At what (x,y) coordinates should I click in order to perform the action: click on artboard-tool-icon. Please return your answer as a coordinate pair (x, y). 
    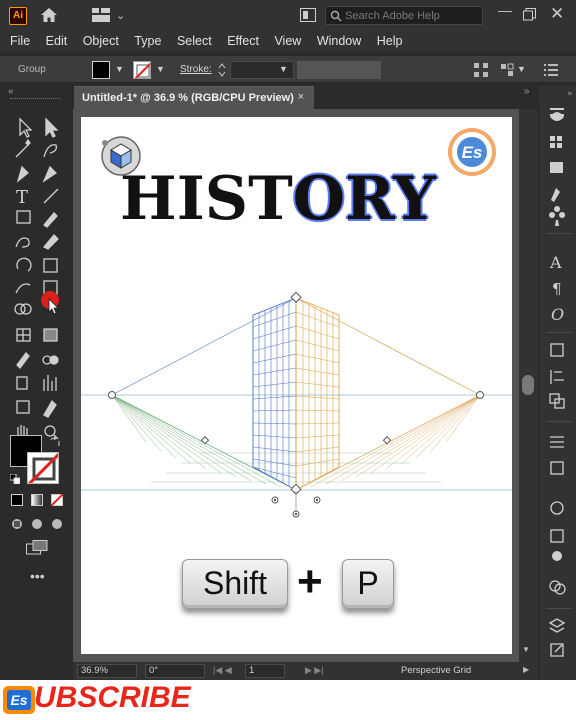
    Looking at the image, I should click on (23, 407).